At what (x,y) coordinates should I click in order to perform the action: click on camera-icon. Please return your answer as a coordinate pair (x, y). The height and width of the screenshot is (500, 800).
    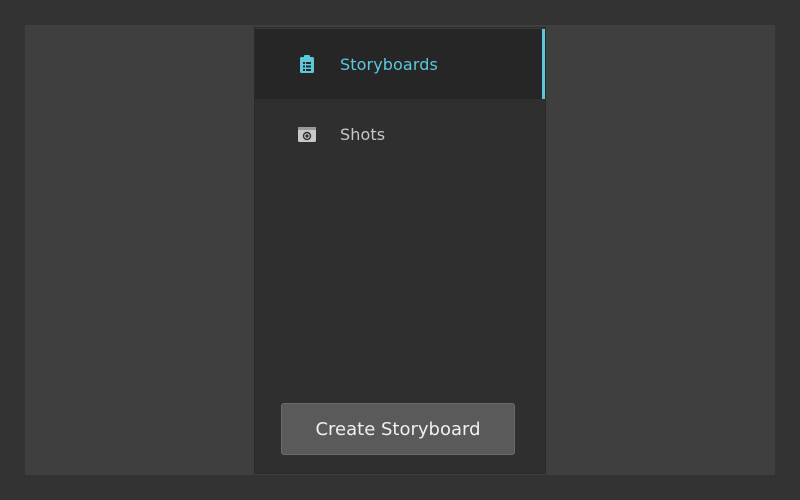
    Looking at the image, I should click on (307, 134).